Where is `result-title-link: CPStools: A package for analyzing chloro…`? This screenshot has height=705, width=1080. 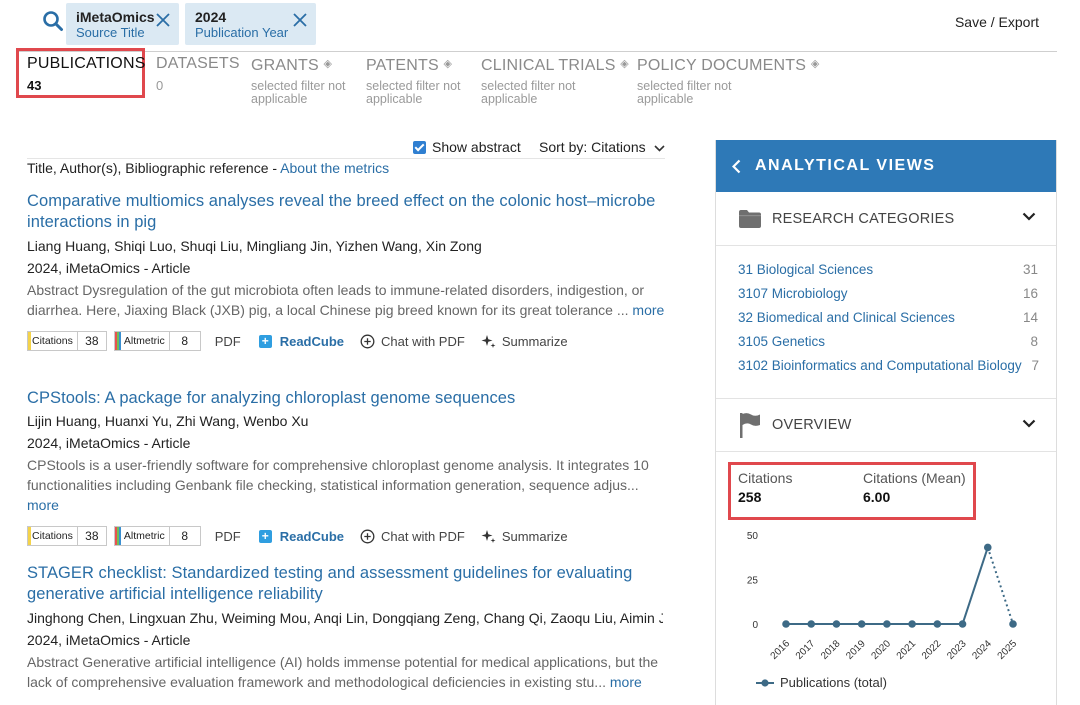
result-title-link: CPStools: A package for analyzing chloro… is located at coordinates (347, 398).